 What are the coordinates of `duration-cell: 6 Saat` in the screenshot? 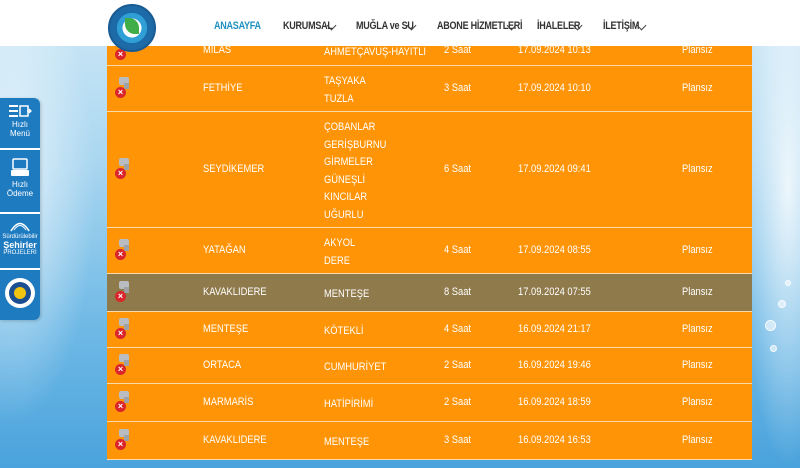 It's located at (458, 169).